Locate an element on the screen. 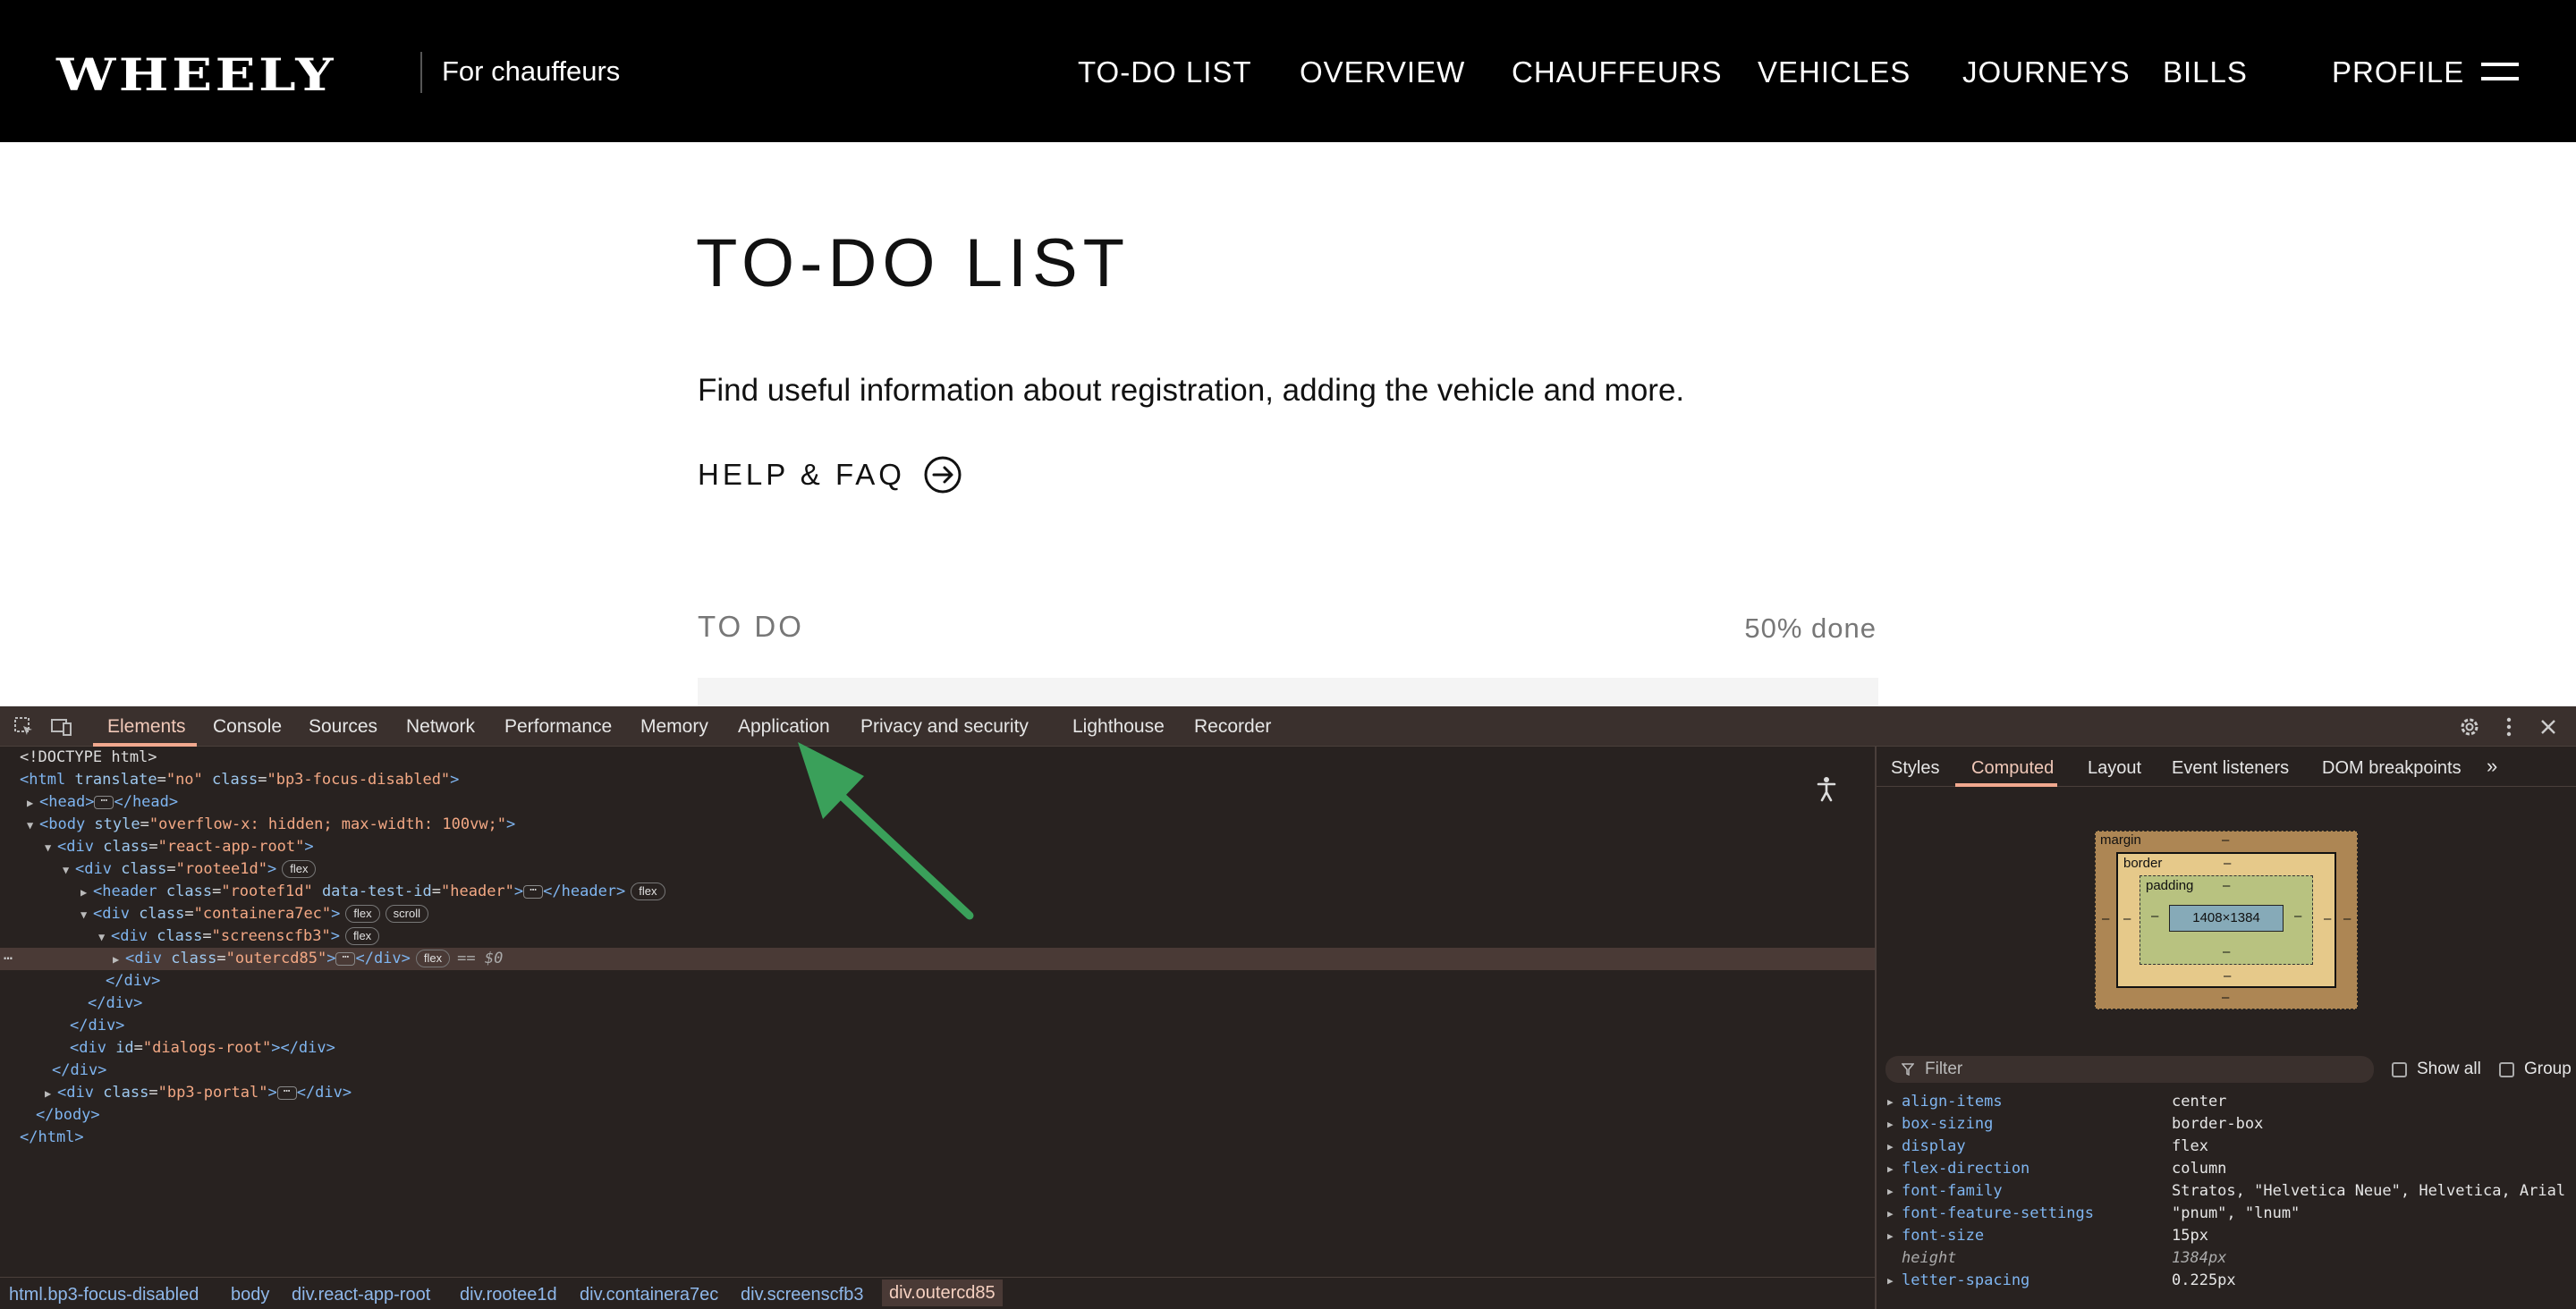  tab-console: Console is located at coordinates (247, 727).